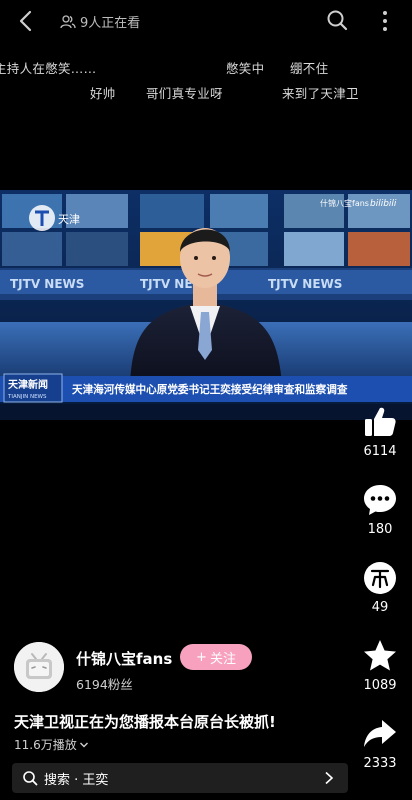 This screenshot has width=412, height=800. Describe the element at coordinates (380, 763) in the screenshot. I see `share-count: 2333` at that location.